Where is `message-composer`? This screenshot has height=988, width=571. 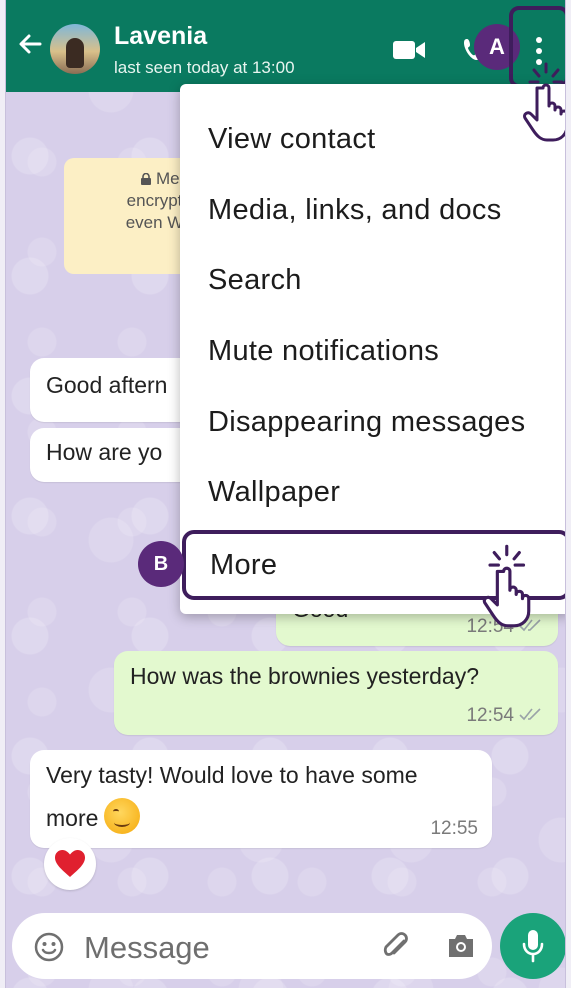
message-composer is located at coordinates (252, 946).